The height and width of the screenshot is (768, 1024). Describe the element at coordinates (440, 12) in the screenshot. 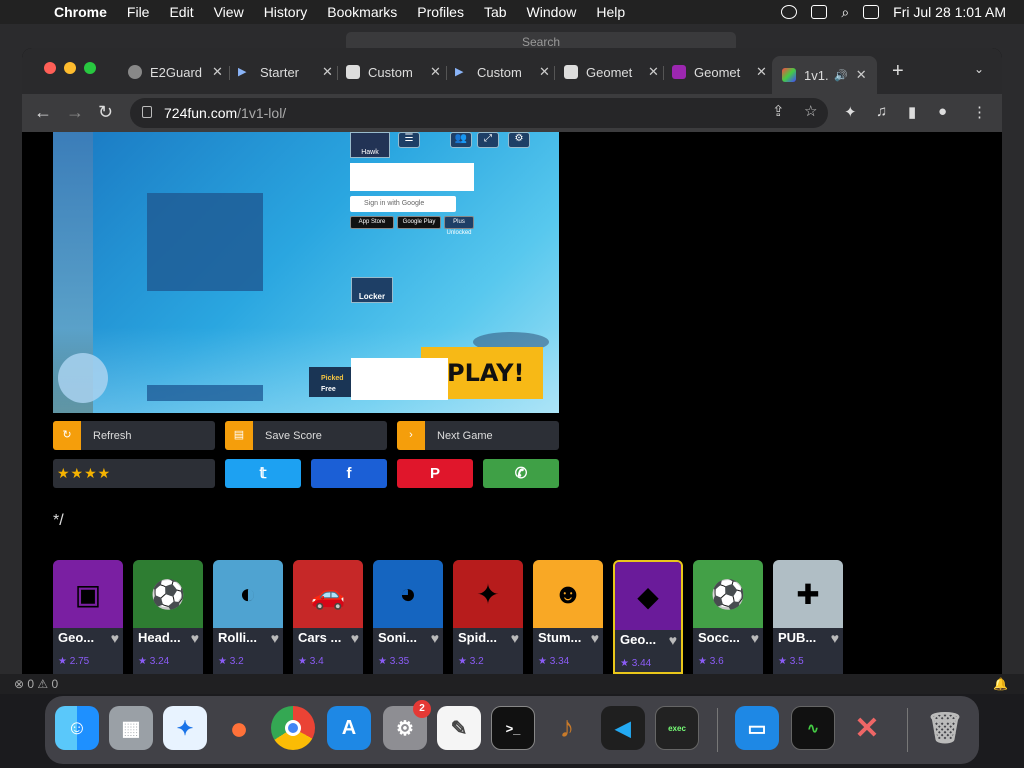

I see `menu-profiles: Profiles` at that location.